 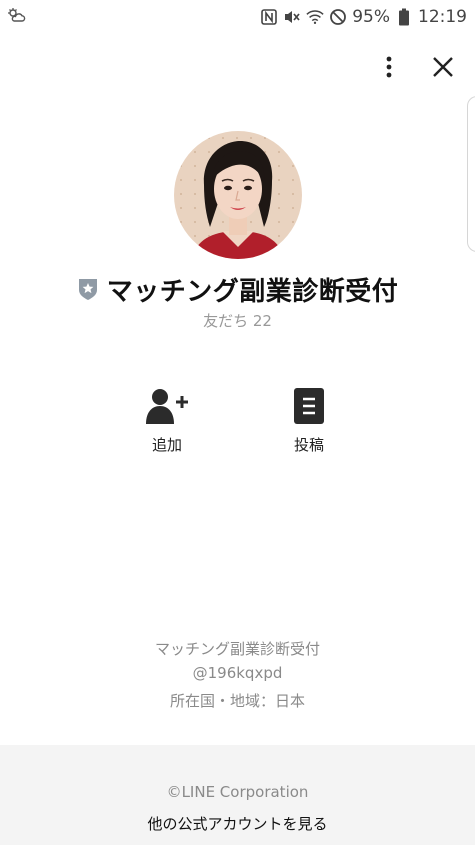 I want to click on add-friend-label: 追加, so click(x=166, y=445).